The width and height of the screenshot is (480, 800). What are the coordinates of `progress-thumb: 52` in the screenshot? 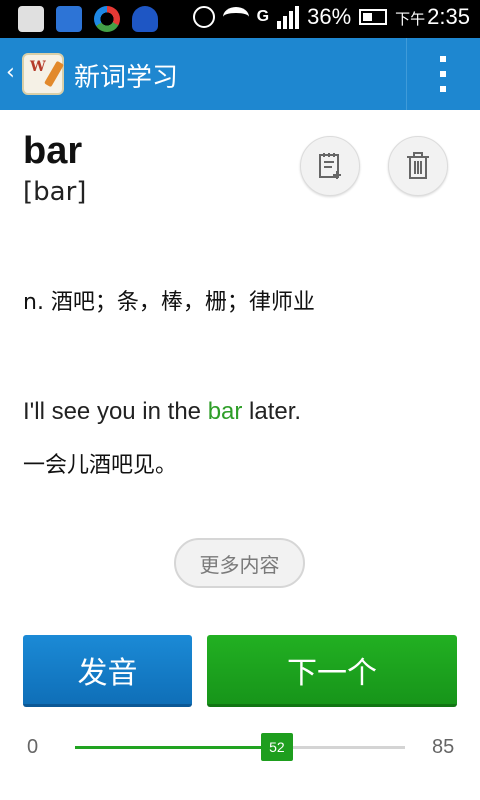 It's located at (276, 747).